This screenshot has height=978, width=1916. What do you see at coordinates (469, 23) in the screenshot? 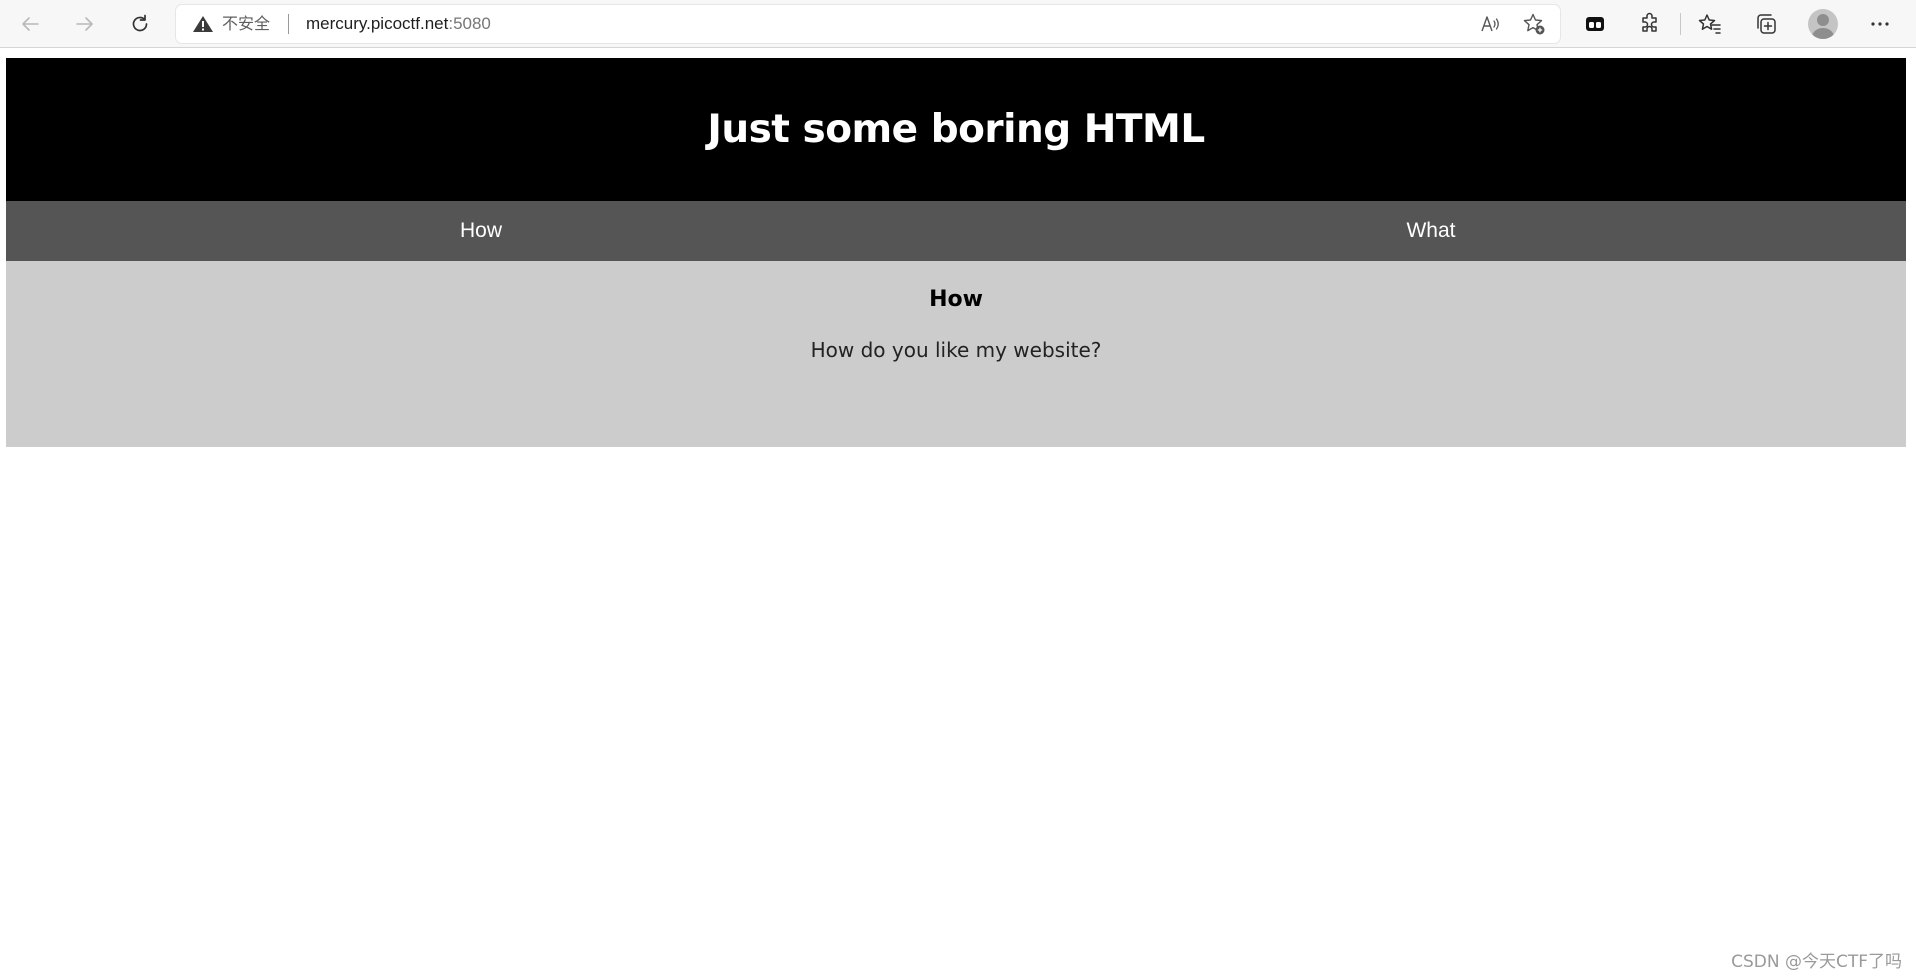
I see `url-port: :5080` at bounding box center [469, 23].